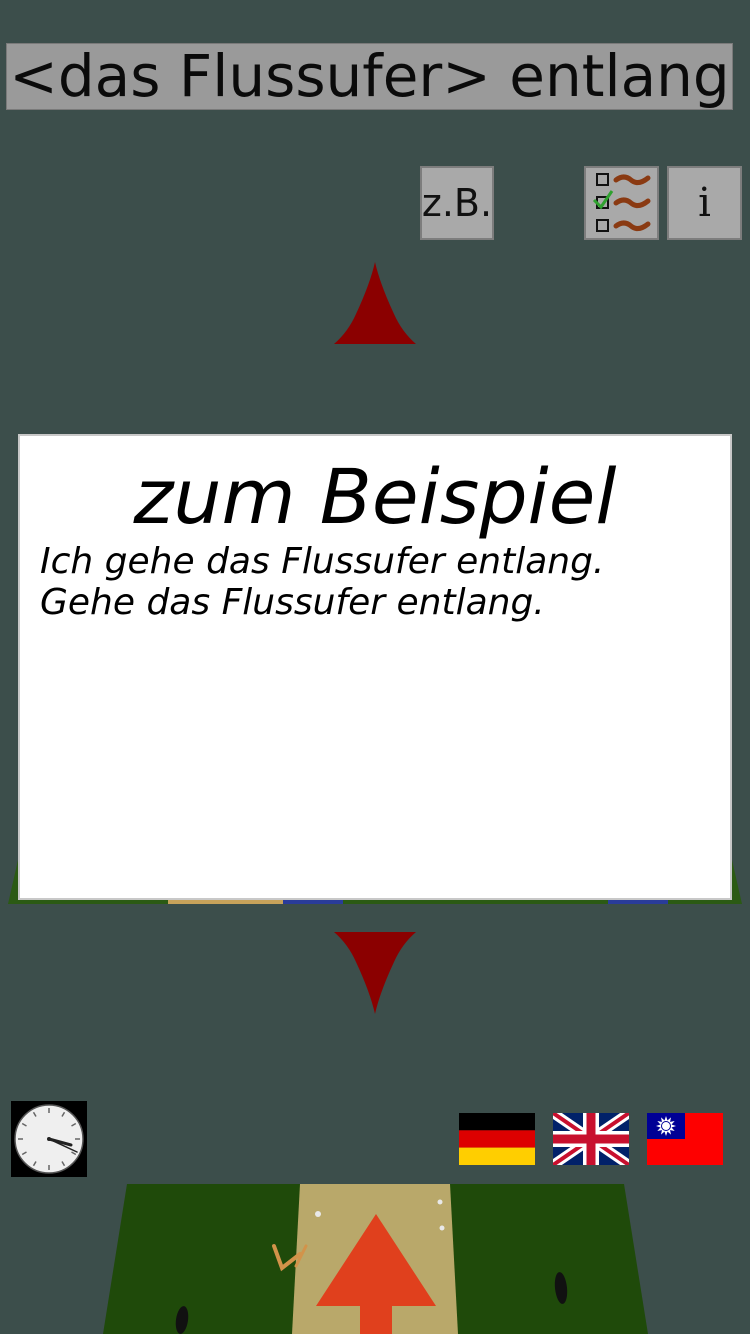 This screenshot has height=1334, width=750. What do you see at coordinates (375, 1259) in the screenshot?
I see `game-field` at bounding box center [375, 1259].